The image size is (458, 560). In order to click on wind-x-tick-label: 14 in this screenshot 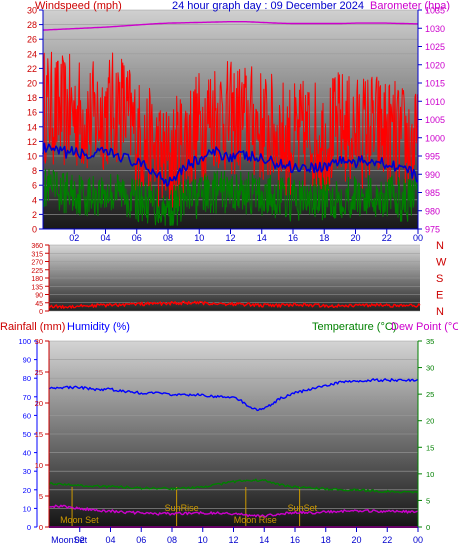, I will do `click(262, 238)`.